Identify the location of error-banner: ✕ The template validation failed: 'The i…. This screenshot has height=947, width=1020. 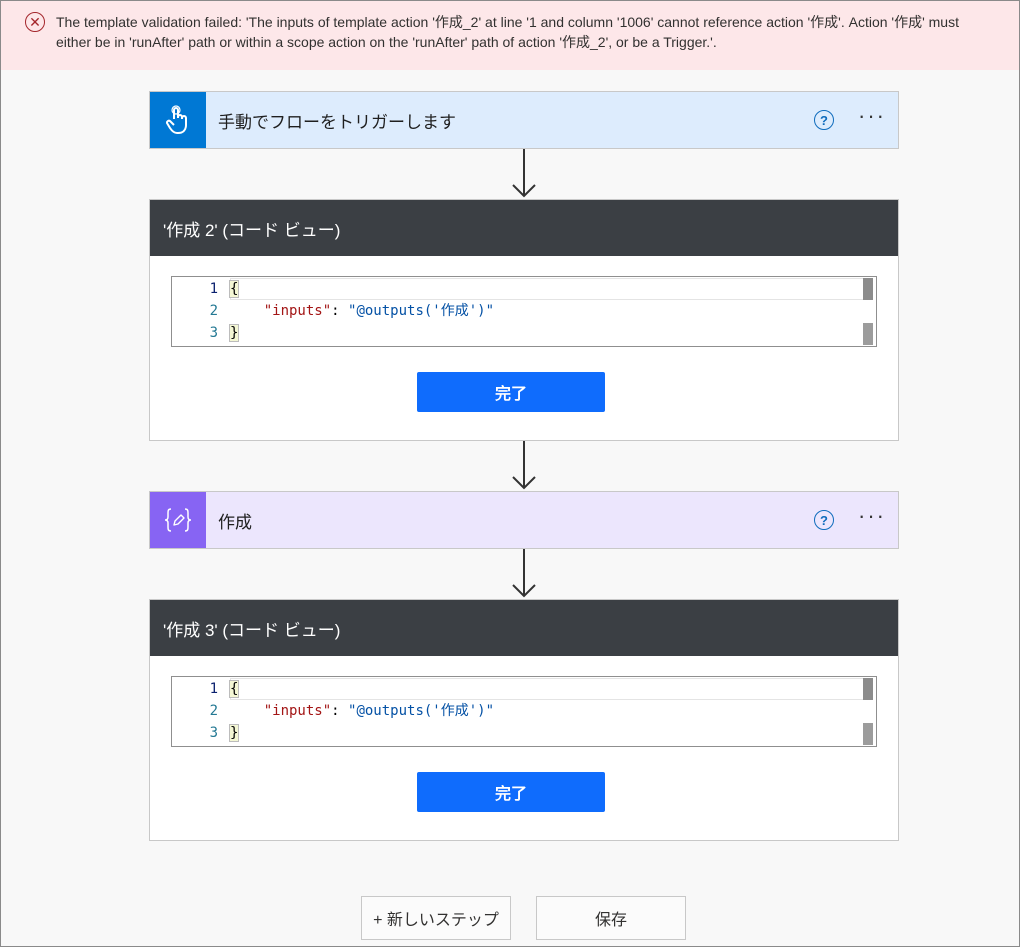
(510, 35).